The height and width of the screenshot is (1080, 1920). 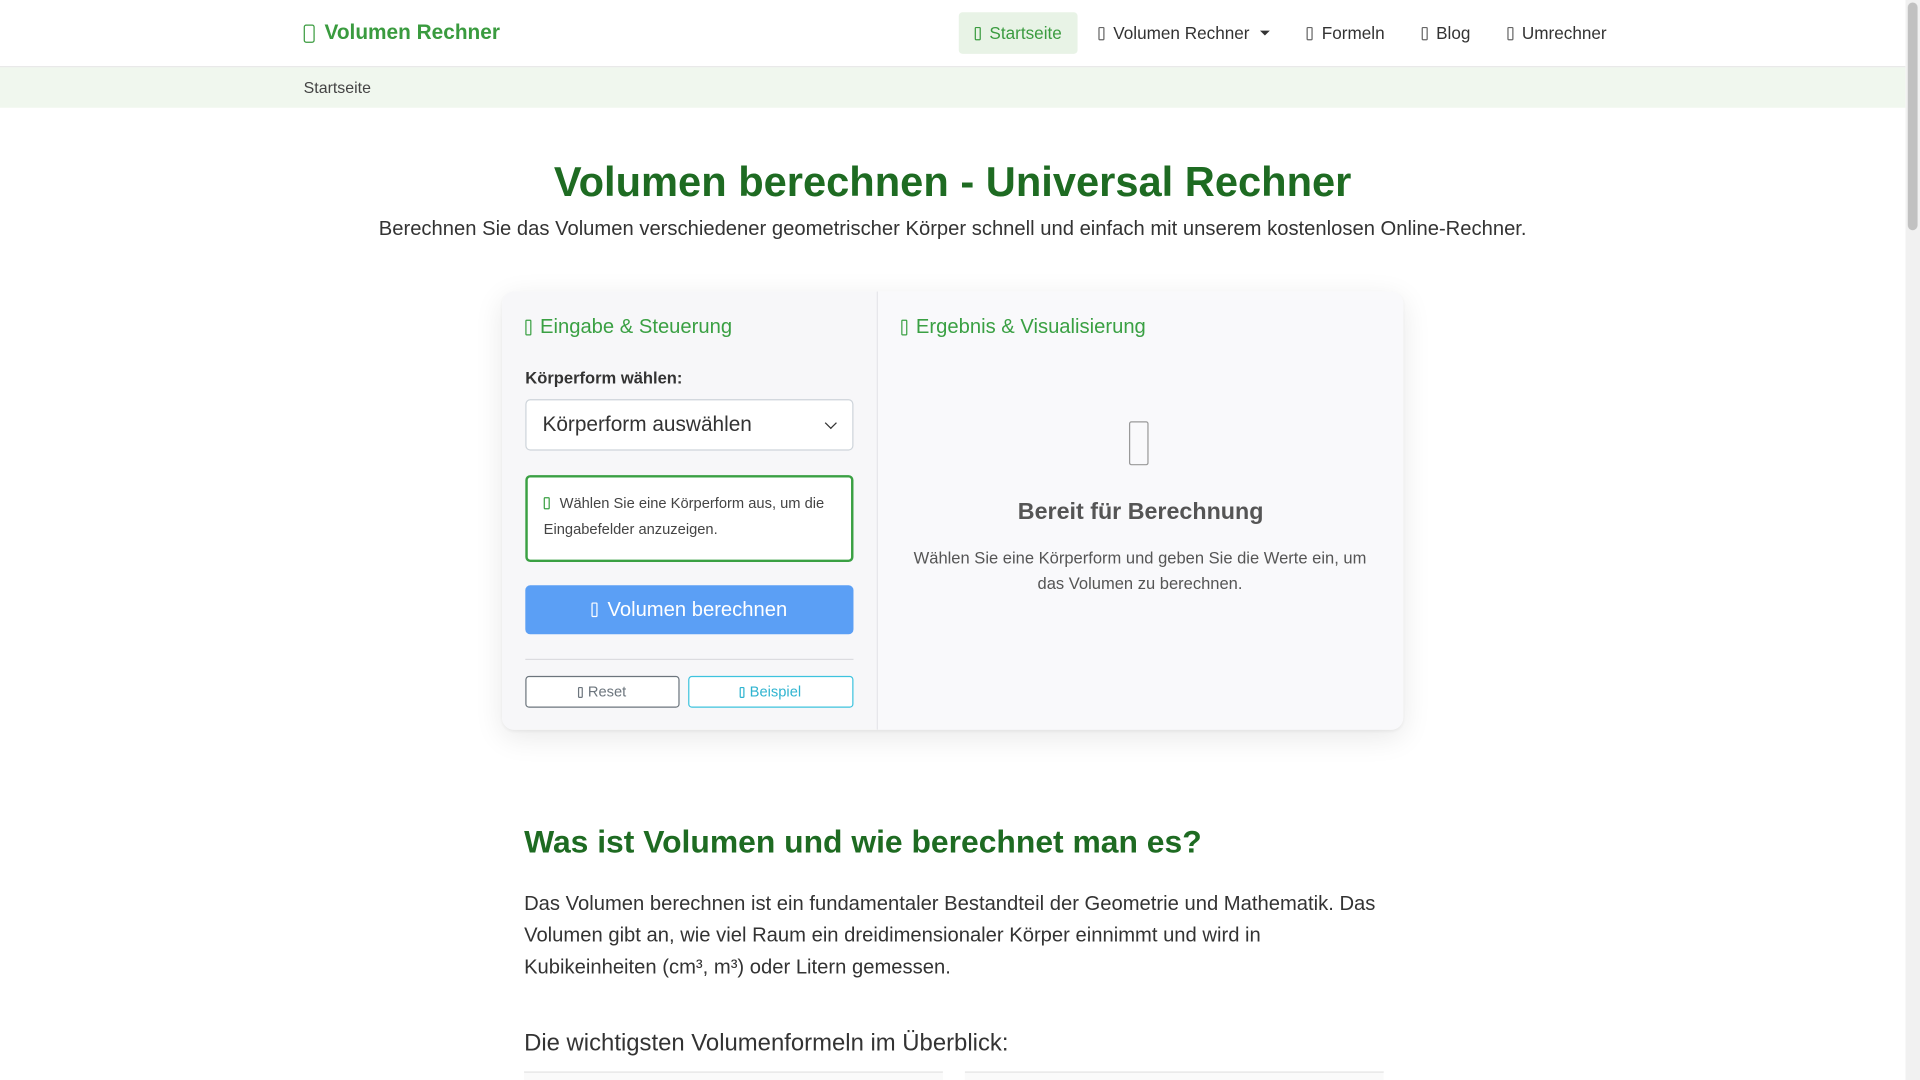 What do you see at coordinates (607, 692) in the screenshot?
I see `reset-button-label: Reset` at bounding box center [607, 692].